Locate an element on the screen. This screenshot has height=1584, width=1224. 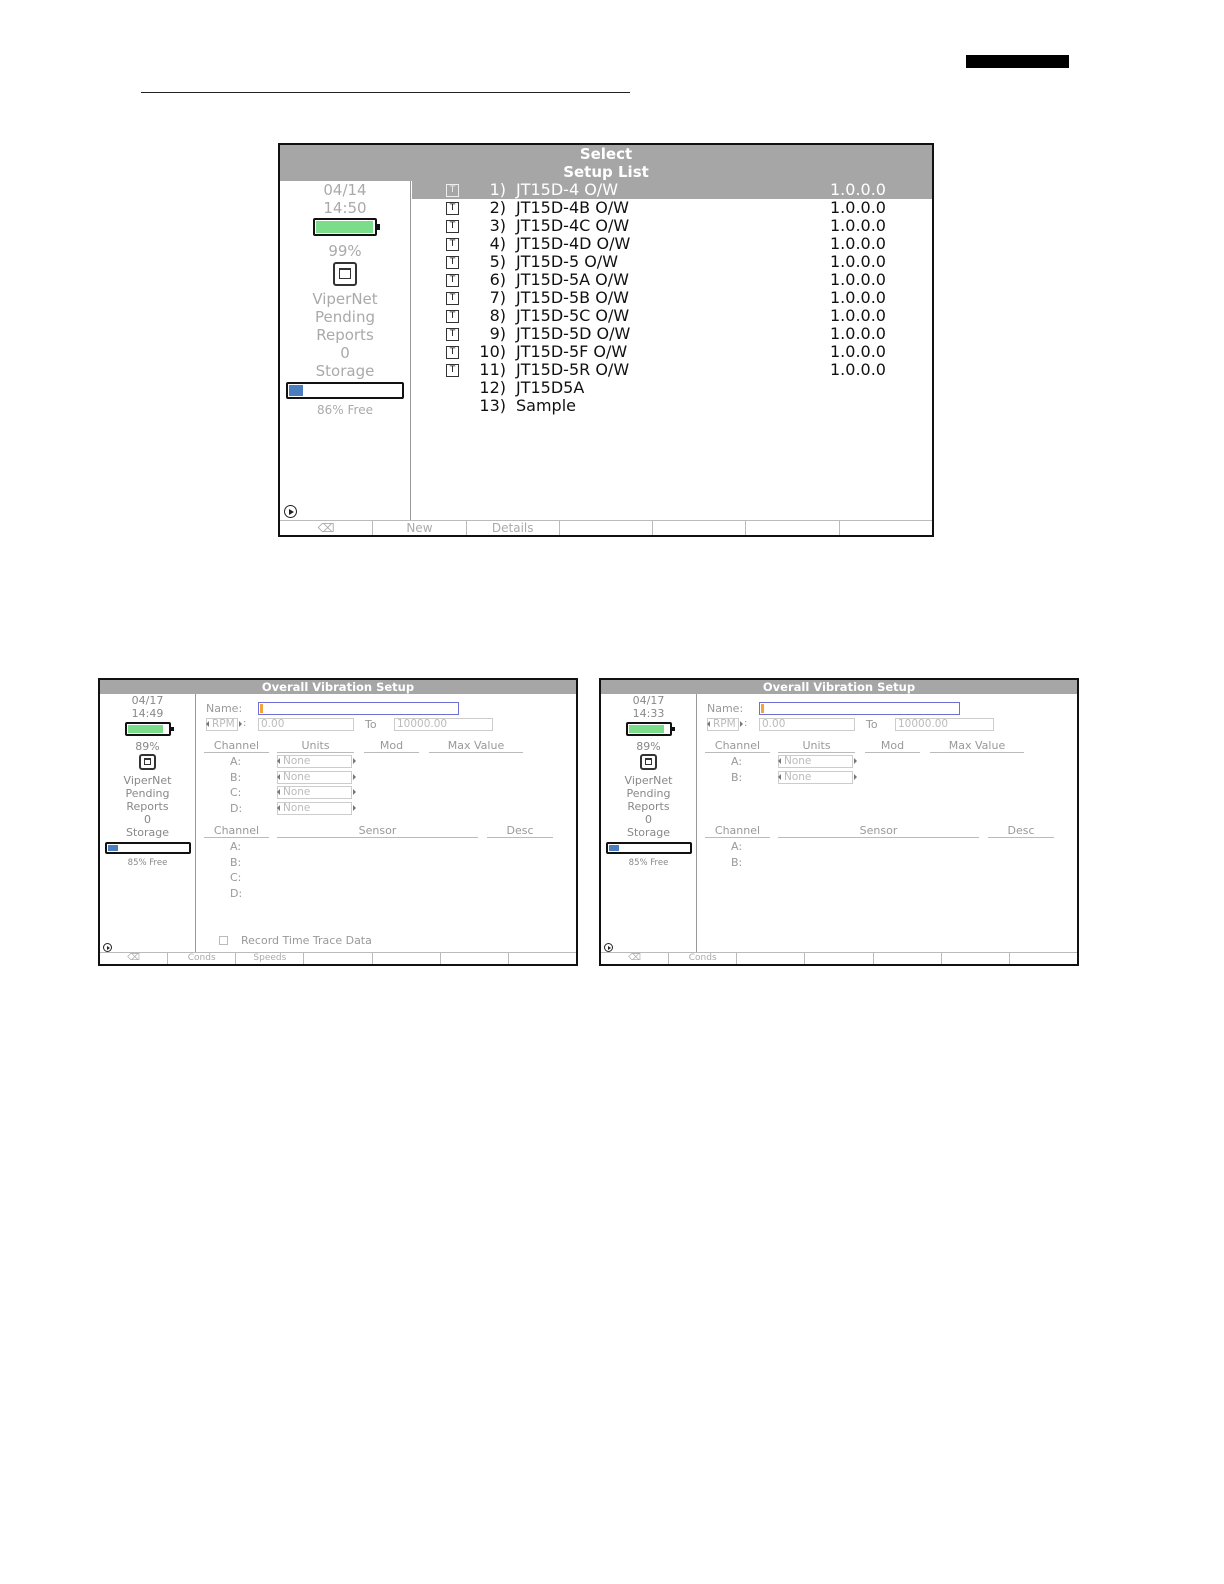
desc-header: Desc is located at coordinates (1021, 831).